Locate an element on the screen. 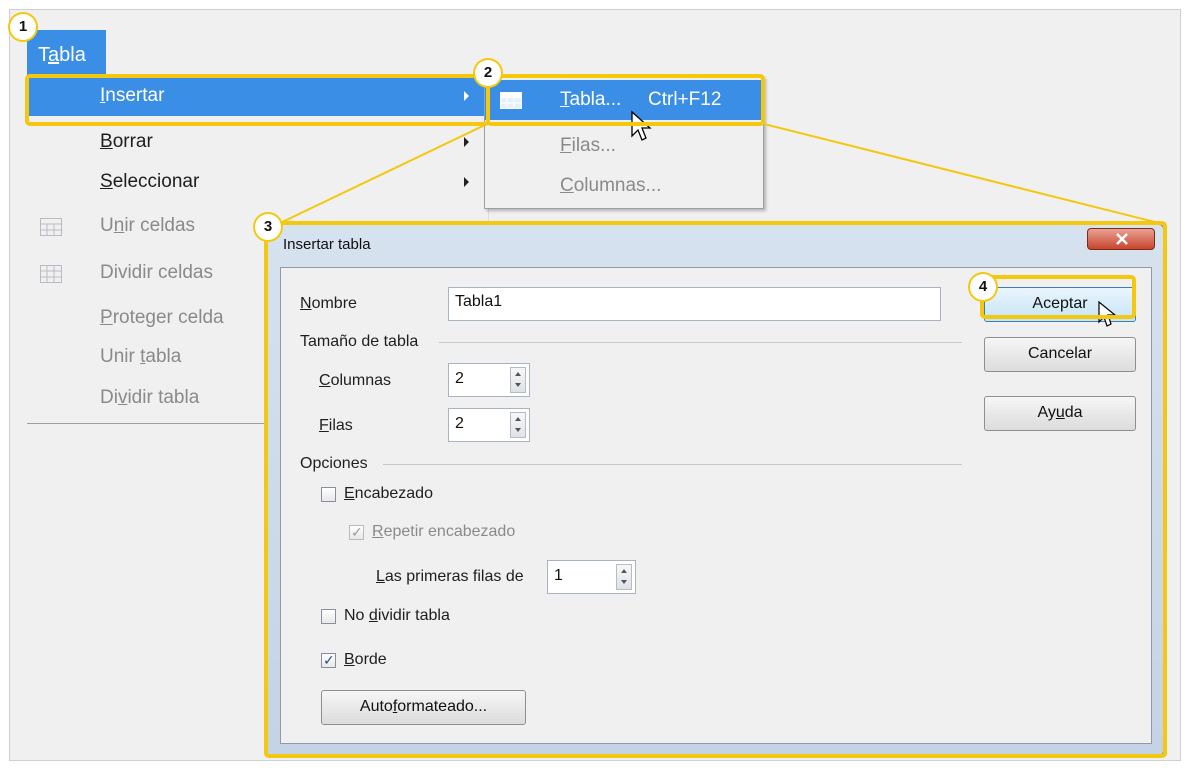  highlight-insertar is located at coordinates (257, 100).